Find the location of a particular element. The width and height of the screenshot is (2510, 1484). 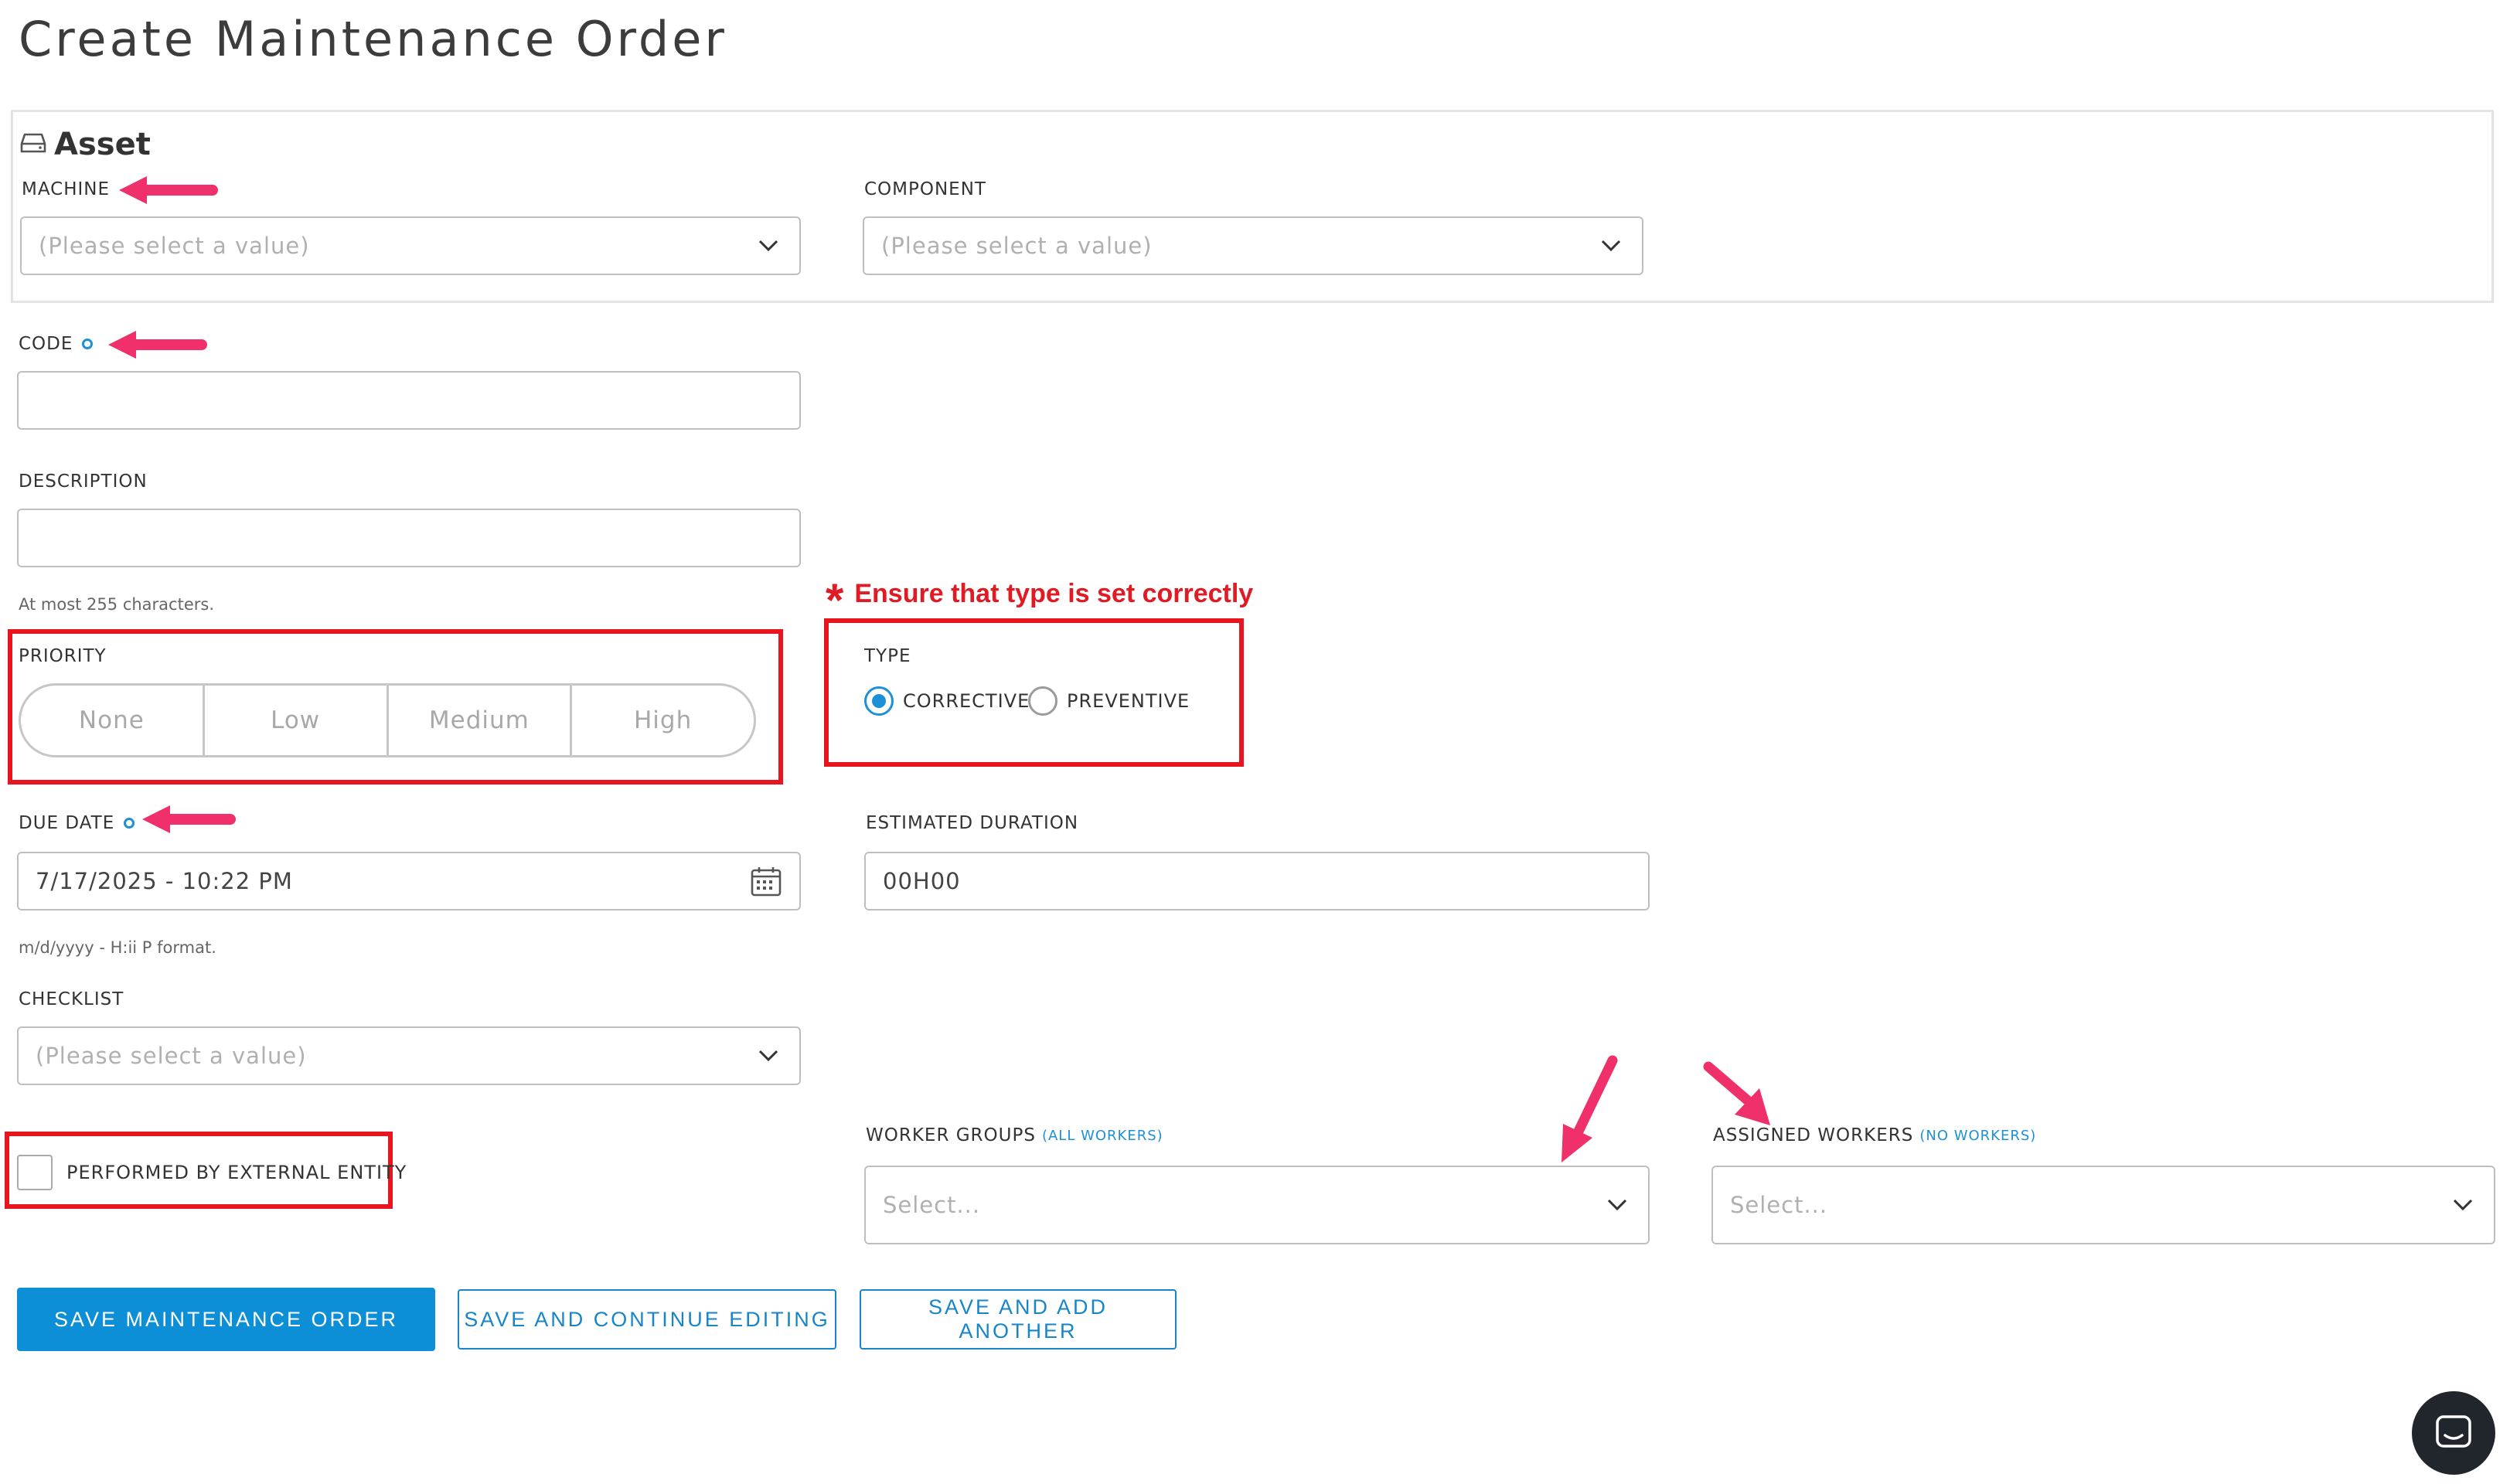

due-date-input: 7/17/2025 - 10:22 PM is located at coordinates (409, 881).